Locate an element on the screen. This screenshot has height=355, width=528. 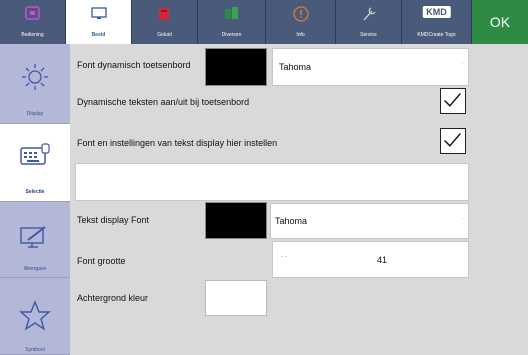
tab-label: KMDCreate Togo is located at coordinates (436, 35).